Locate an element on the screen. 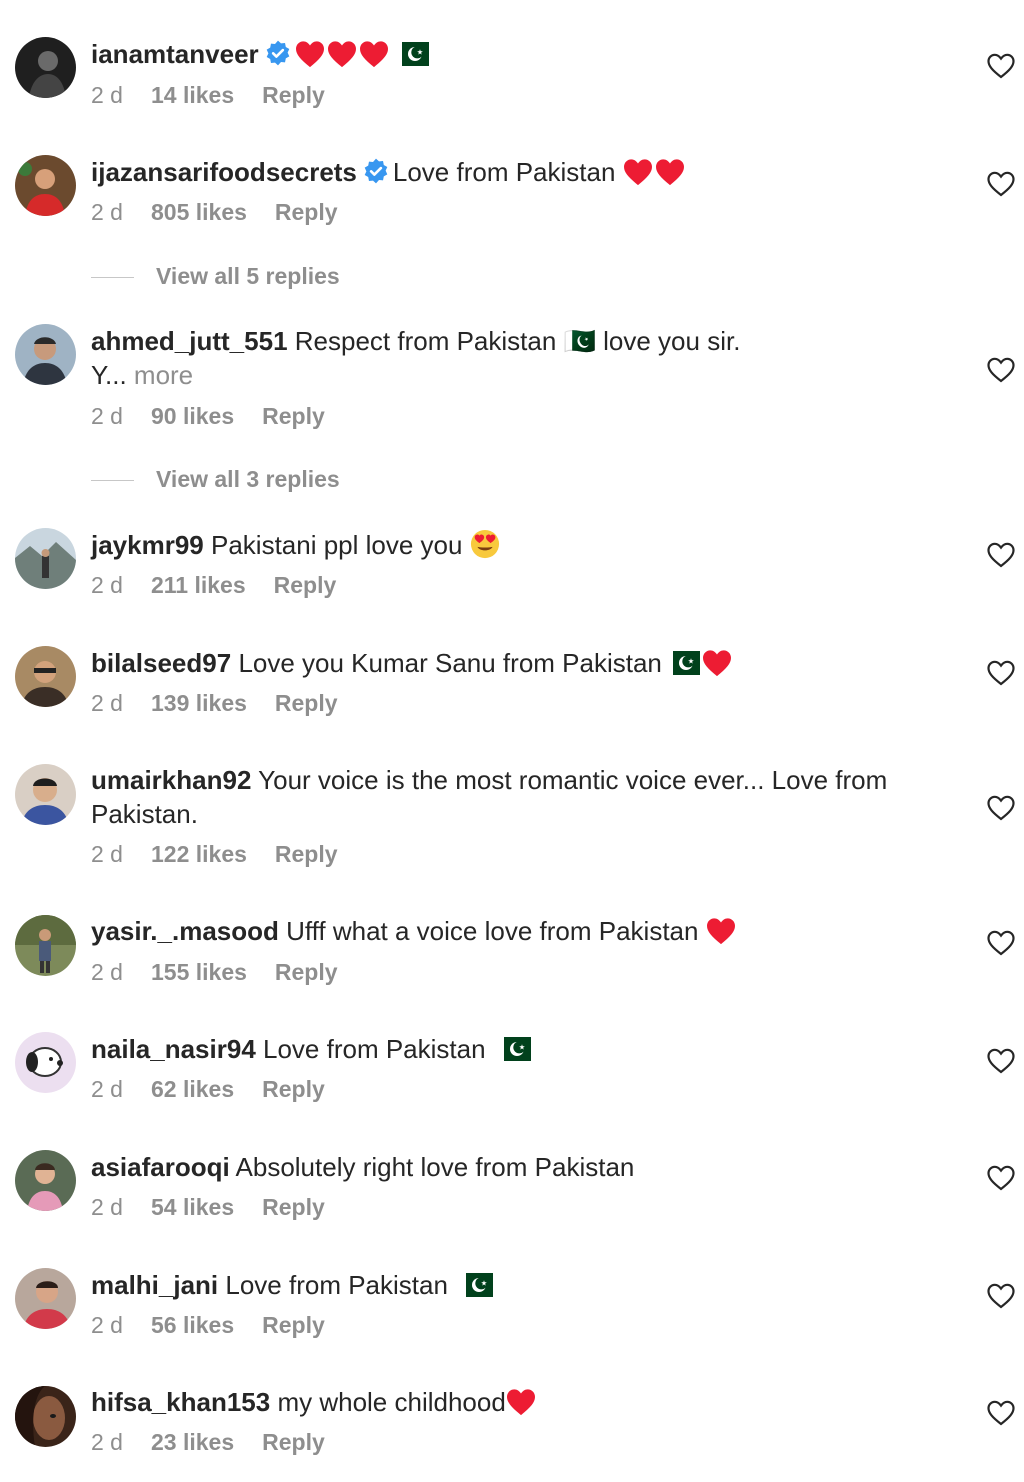  comment-meta: 2 d 54 likes Reply is located at coordinates (222, 1207).